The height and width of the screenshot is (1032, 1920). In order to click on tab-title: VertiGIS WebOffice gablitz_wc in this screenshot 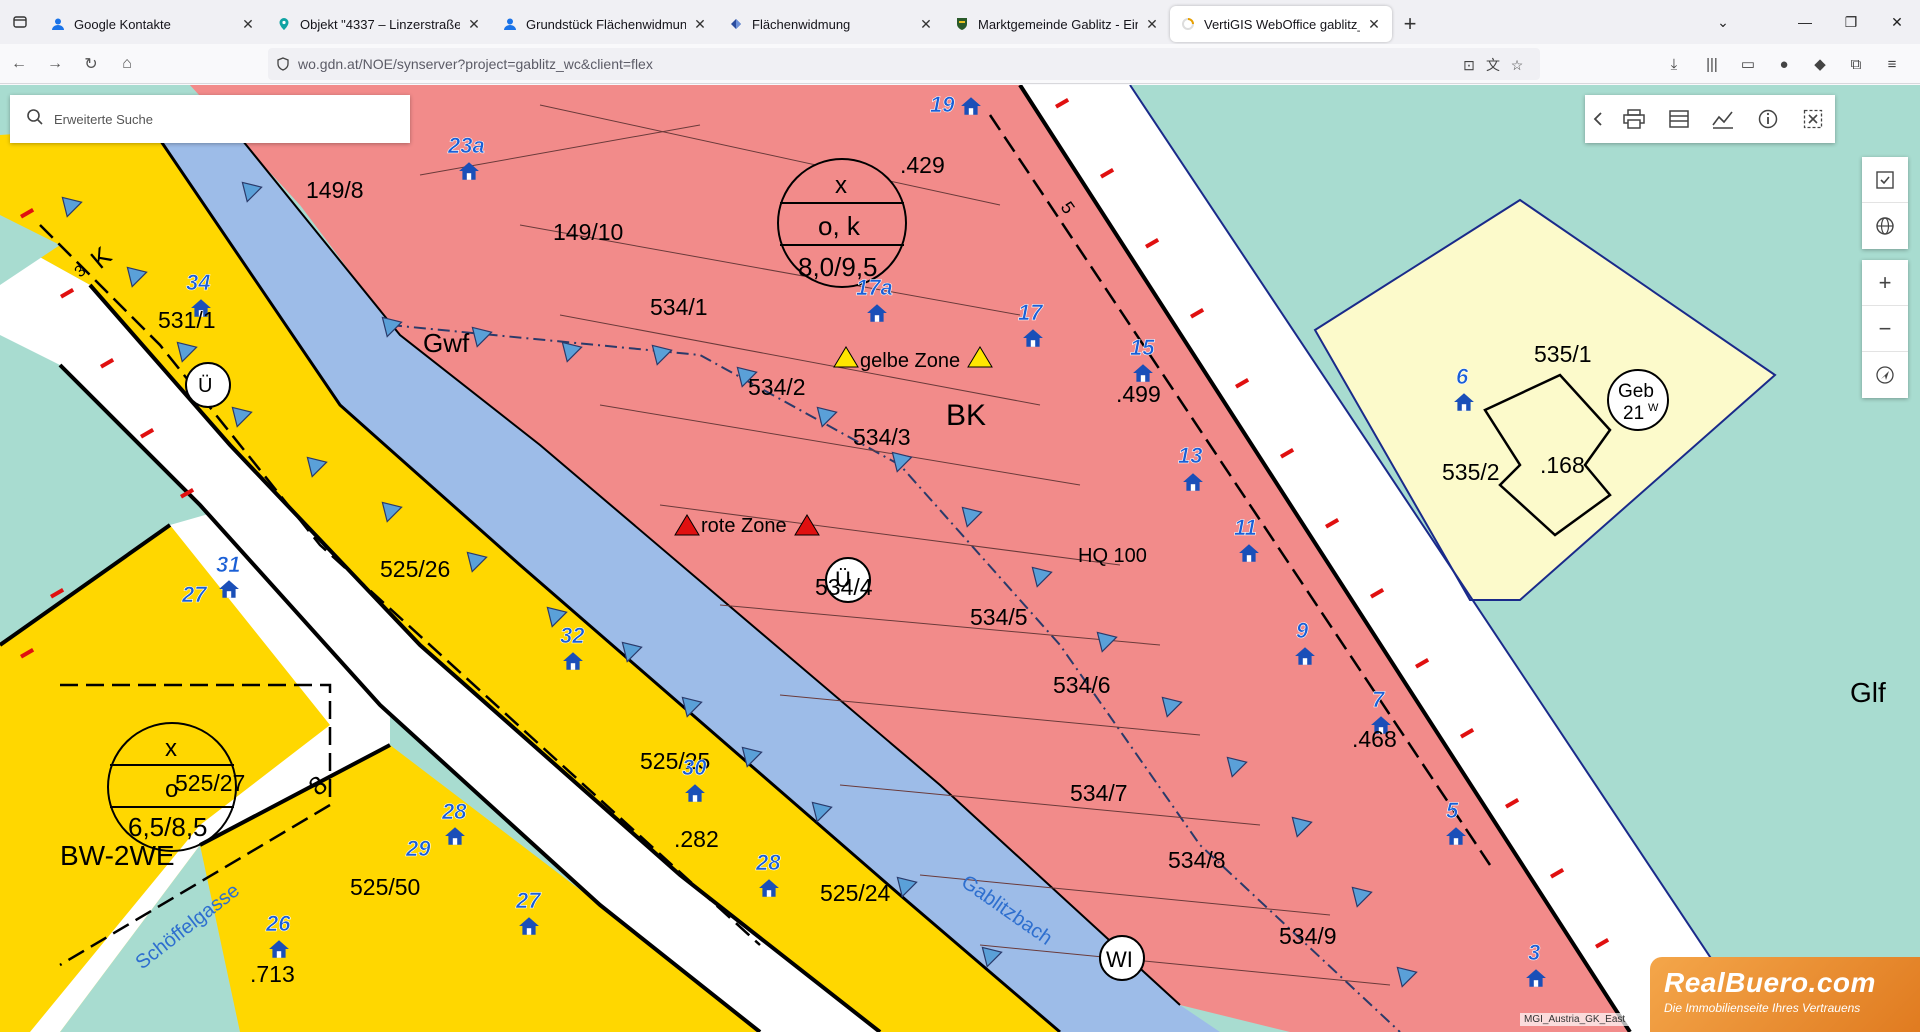, I will do `click(1282, 24)`.